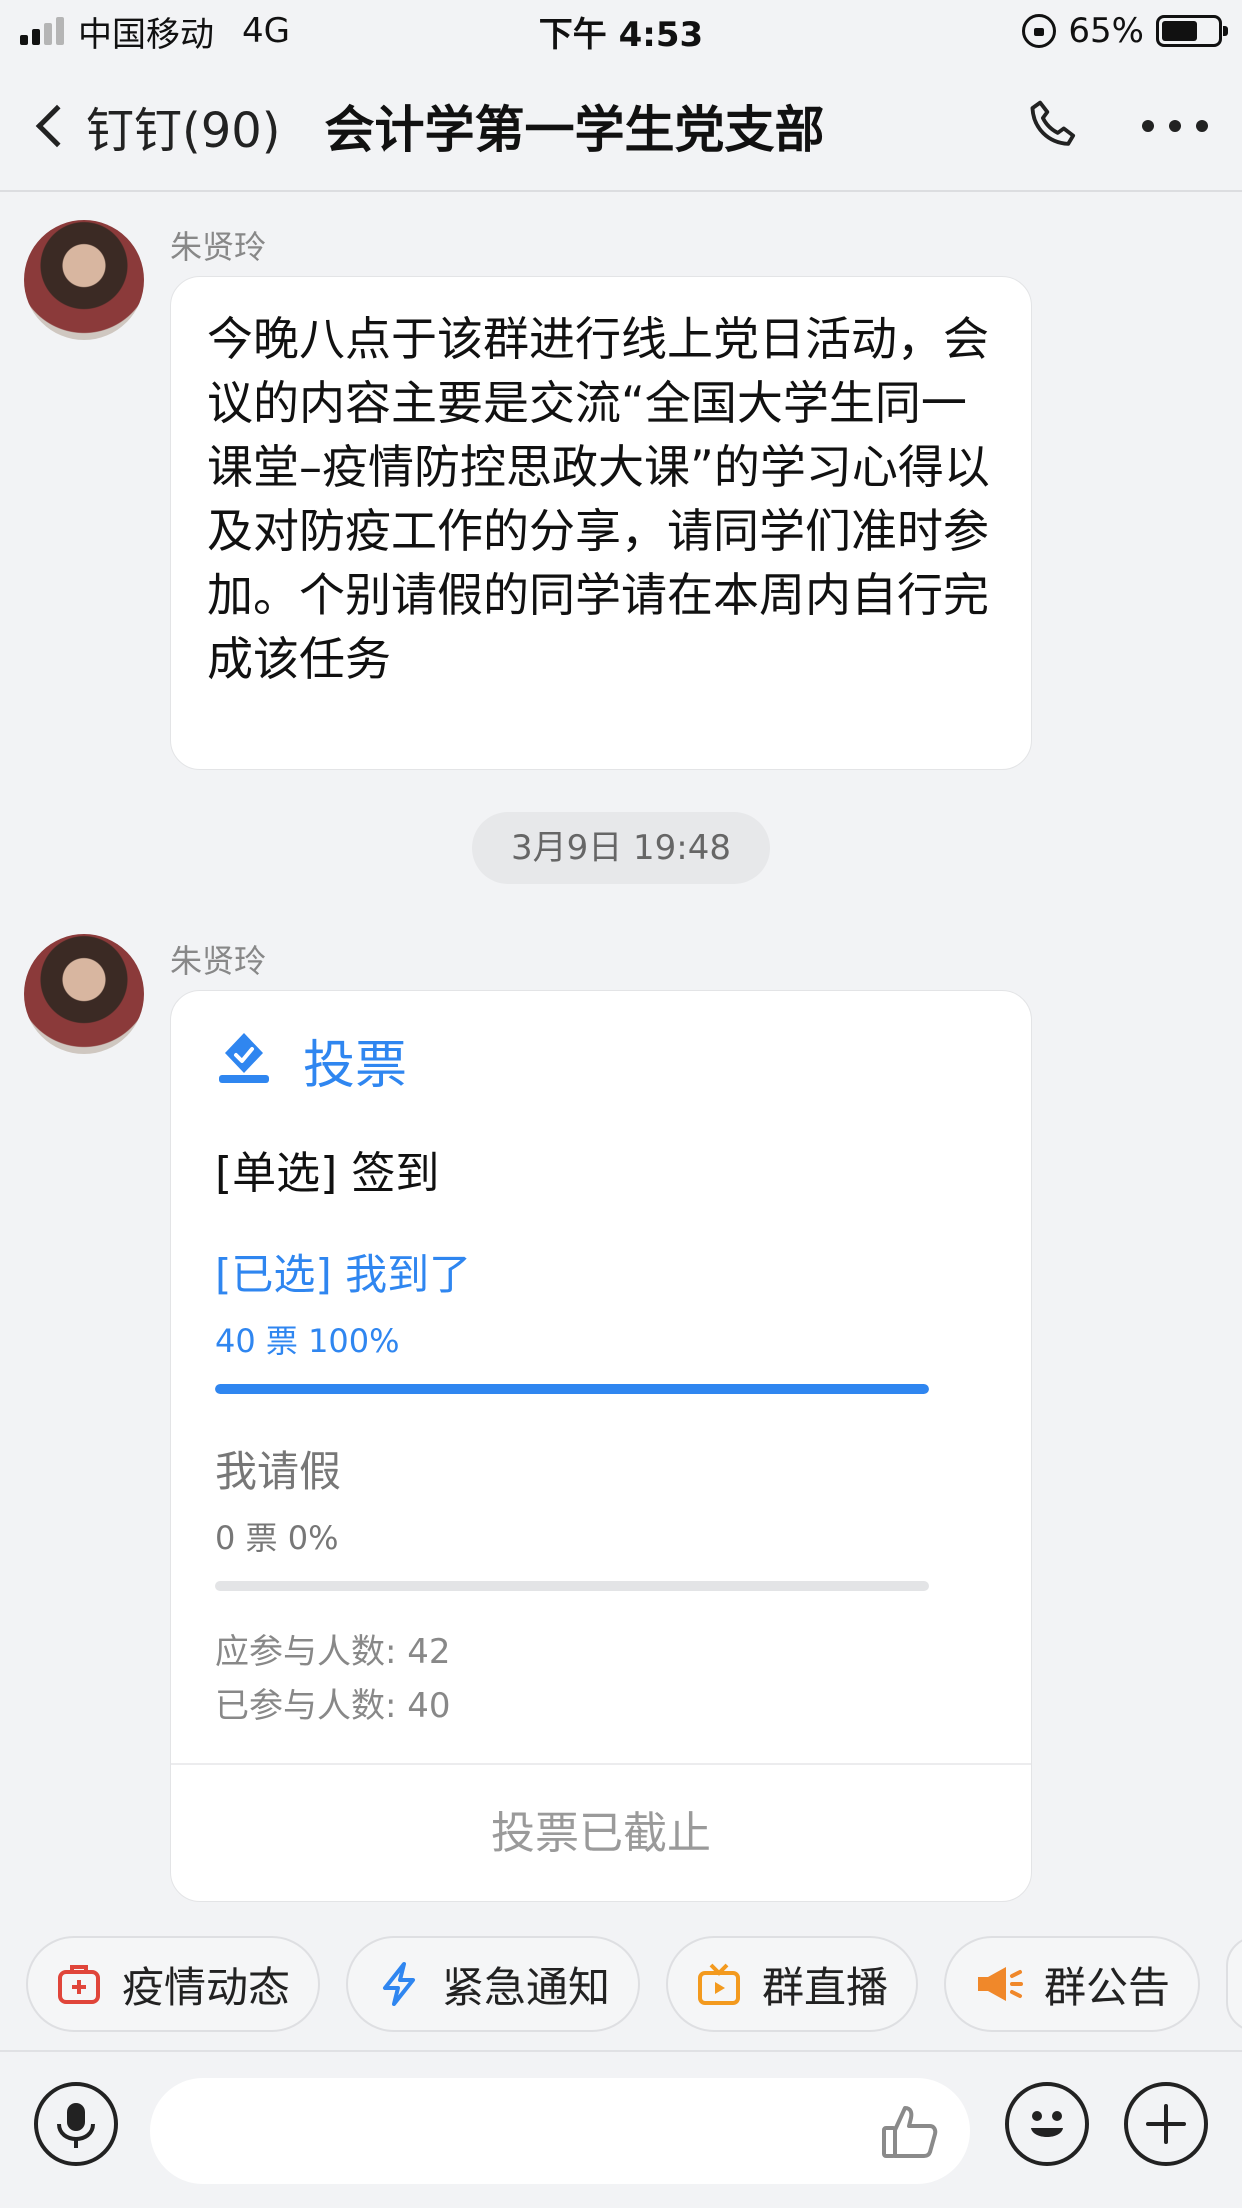 This screenshot has width=1242, height=2208. Describe the element at coordinates (1175, 126) in the screenshot. I see `more-icon` at that location.